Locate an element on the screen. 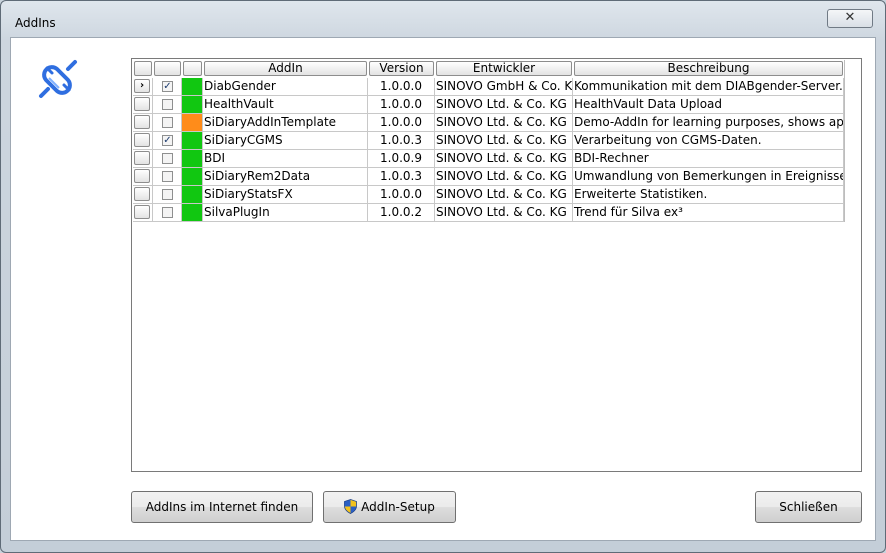 The image size is (886, 553). find-addins-online-button: AddIns im Internet finden is located at coordinates (222, 507).